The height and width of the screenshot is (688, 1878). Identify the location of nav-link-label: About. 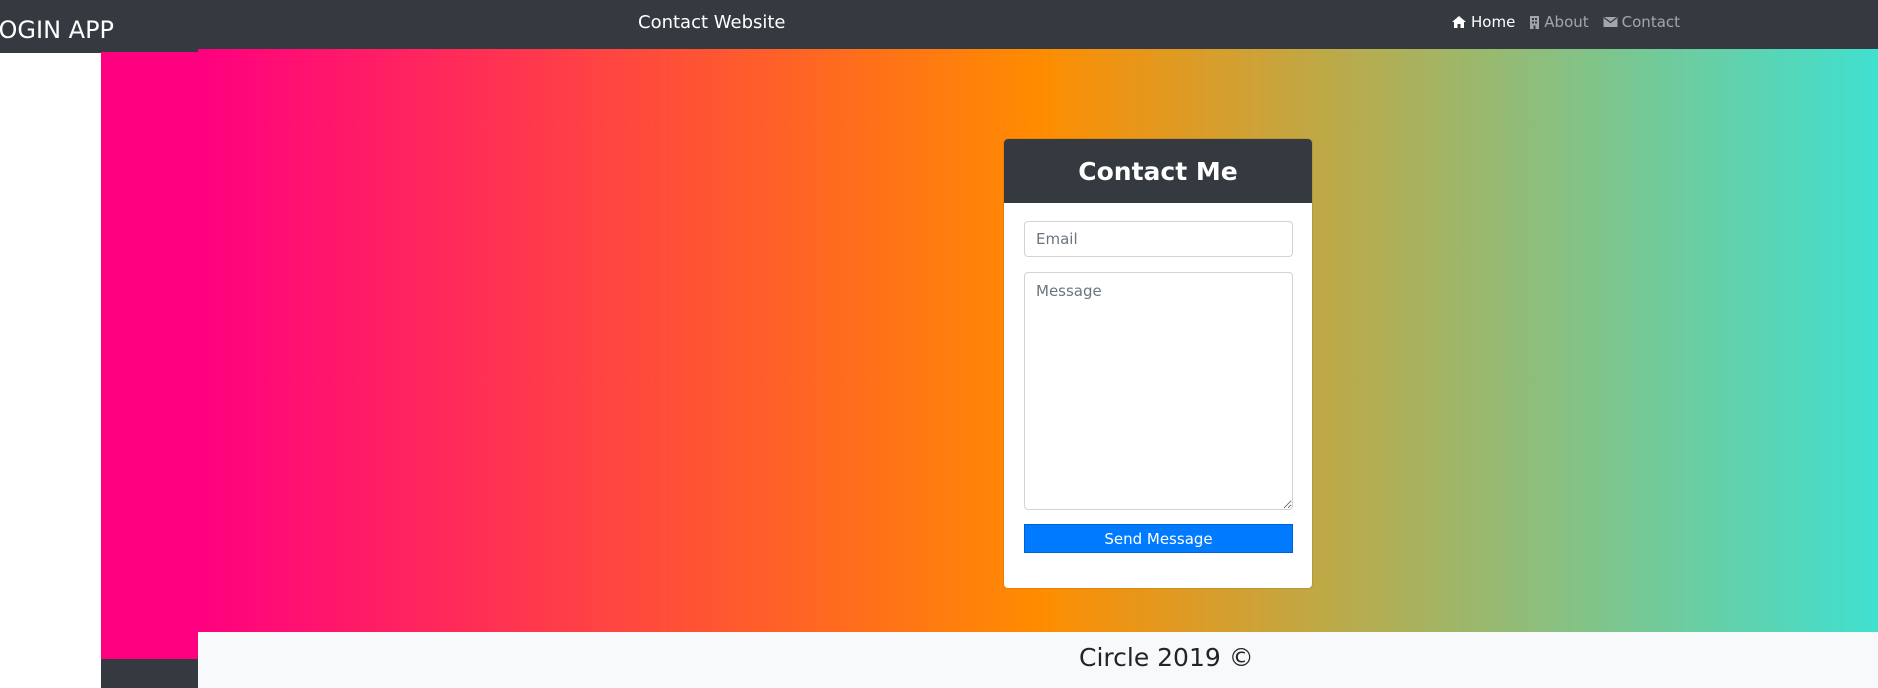
(1566, 22).